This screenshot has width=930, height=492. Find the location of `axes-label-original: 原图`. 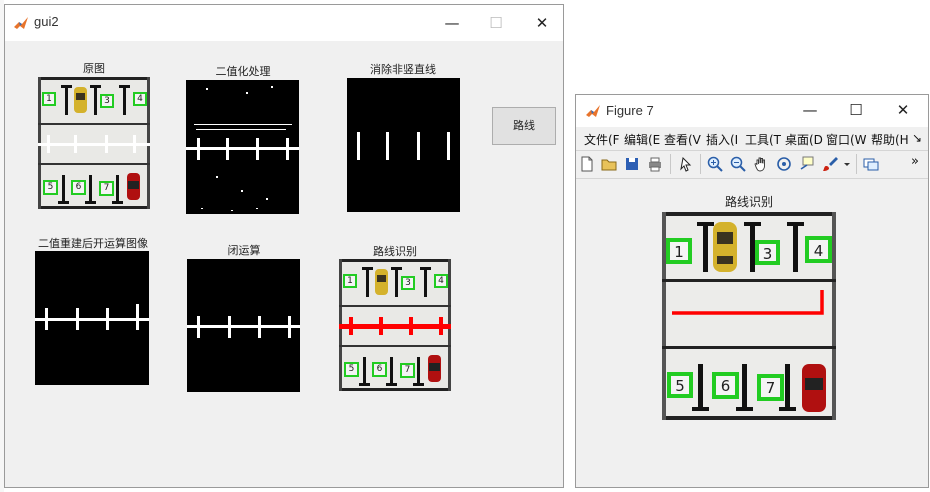

axes-label-original: 原图 is located at coordinates (94, 68).